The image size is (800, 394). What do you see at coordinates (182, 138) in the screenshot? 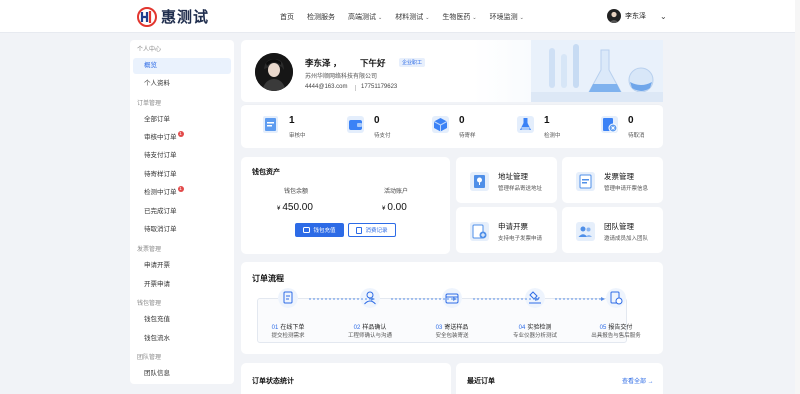
I see `sidebar-item-reviewing-orders: 审核中订单1` at bounding box center [182, 138].